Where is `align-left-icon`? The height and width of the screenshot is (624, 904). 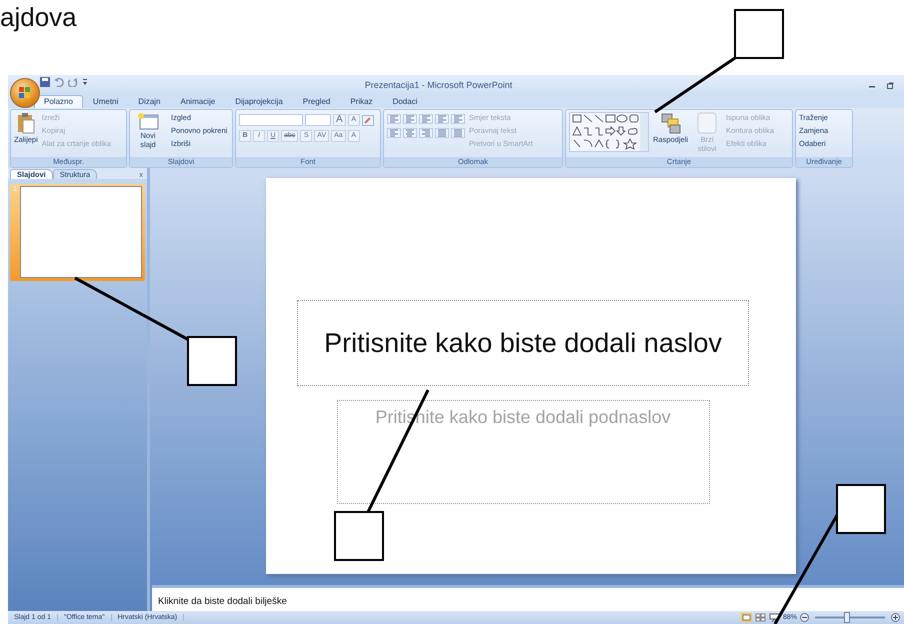
align-left-icon is located at coordinates (394, 133).